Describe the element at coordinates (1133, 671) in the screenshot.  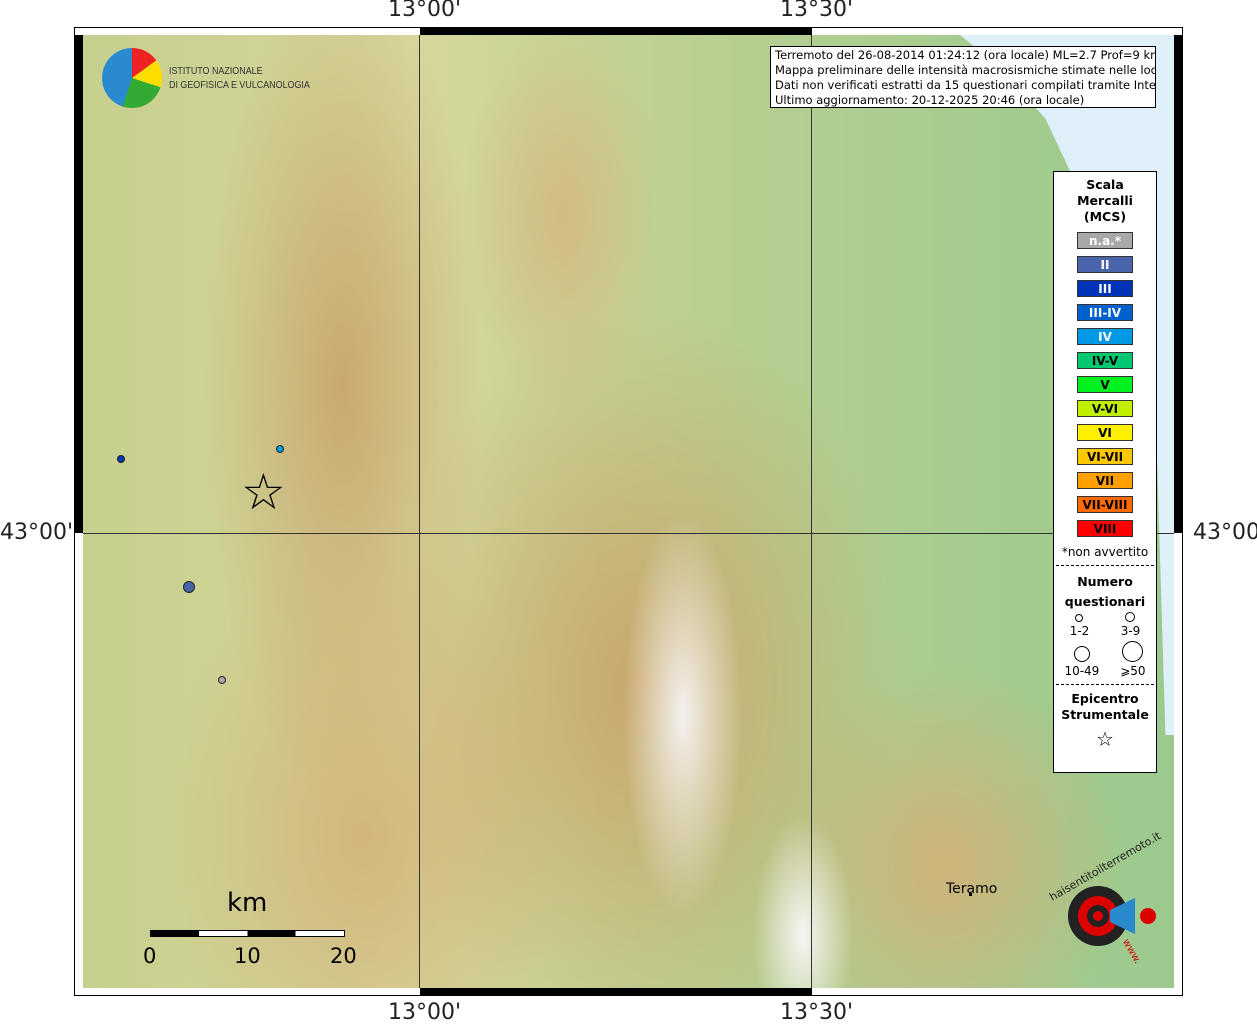
I see `count-label: ⩾50` at that location.